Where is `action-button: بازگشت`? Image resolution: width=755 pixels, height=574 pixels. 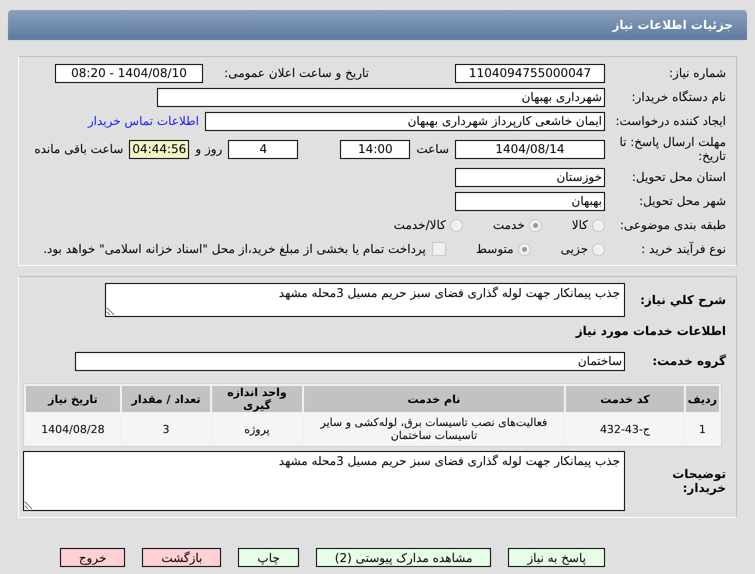 action-button: بازگشت is located at coordinates (182, 557).